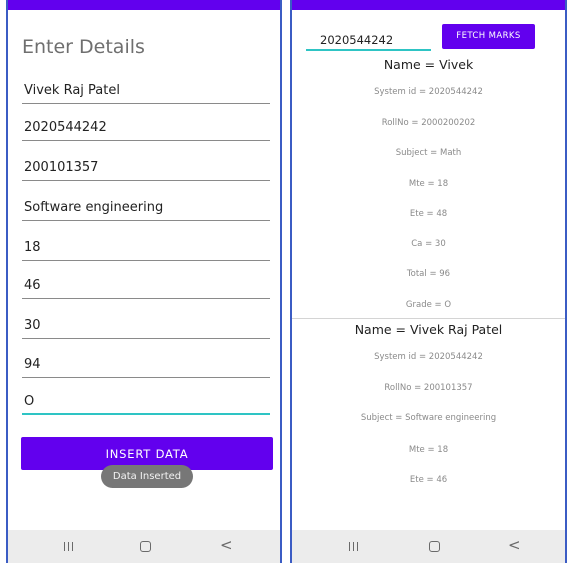 This screenshot has height=563, width=571. I want to click on ete-field, so click(146, 286).